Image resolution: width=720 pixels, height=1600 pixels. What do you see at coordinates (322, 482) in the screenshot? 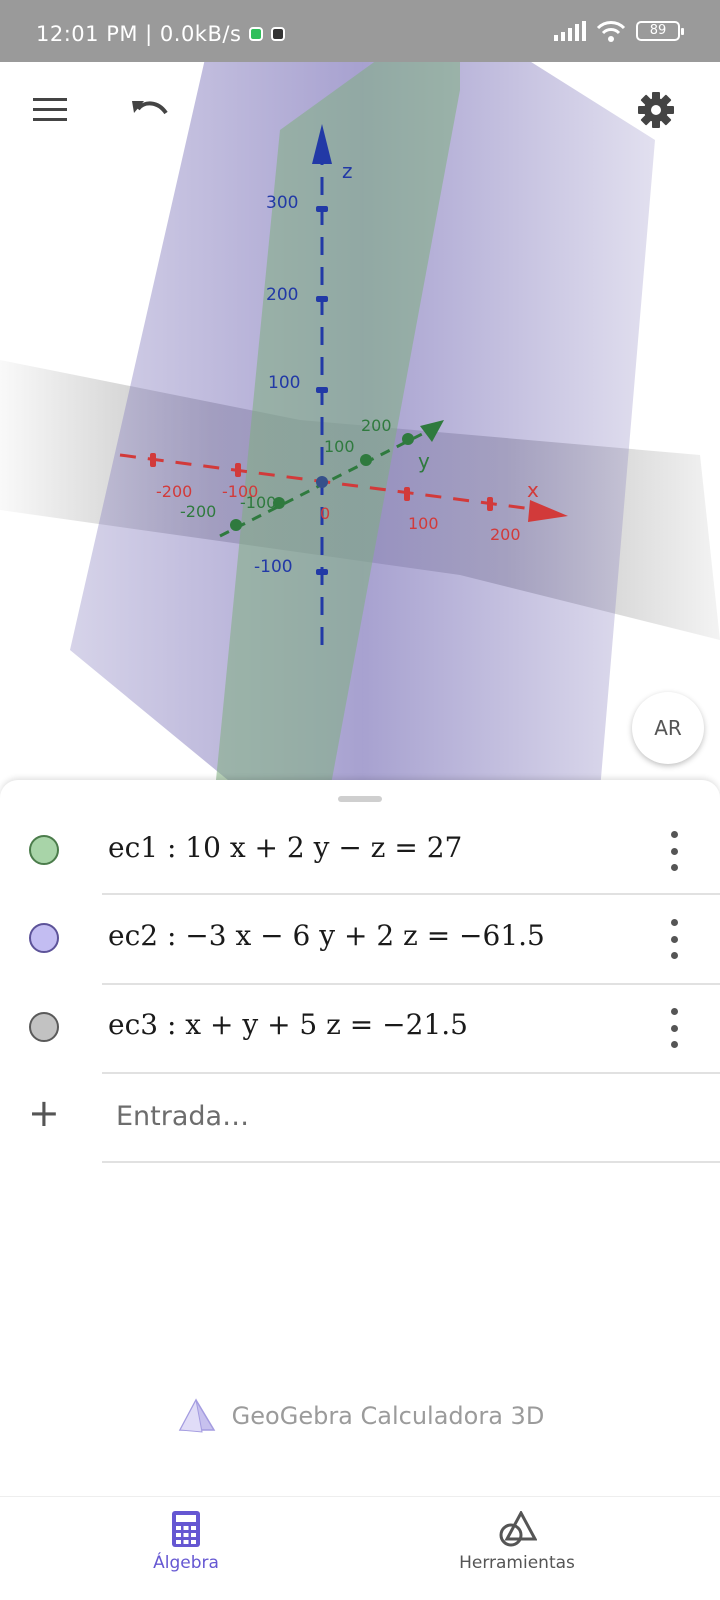
I see `origin-point` at bounding box center [322, 482].